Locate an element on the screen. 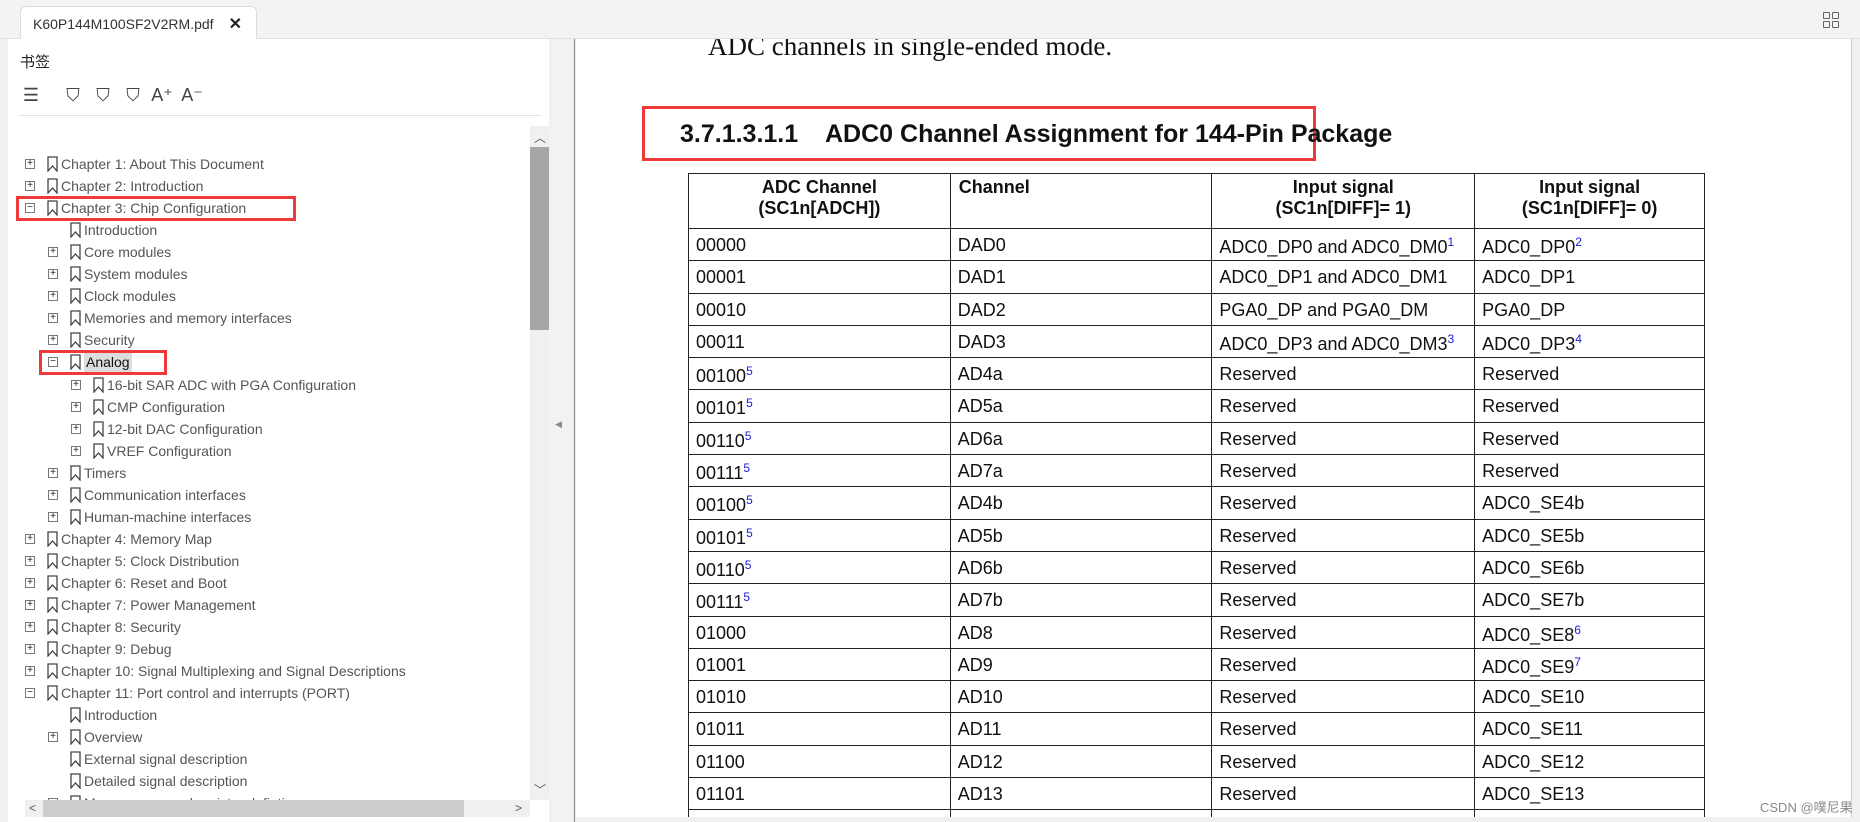 The width and height of the screenshot is (1860, 822). collapse-icon: − is located at coordinates (30, 693).